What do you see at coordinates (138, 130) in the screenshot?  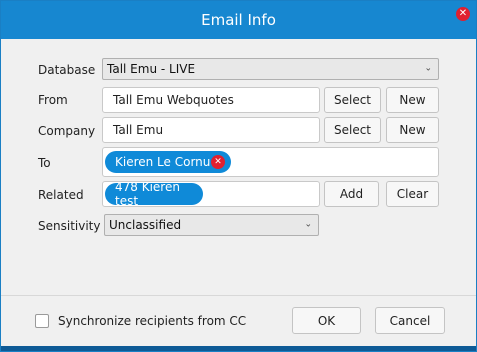 I see `company-value: Tall Emu` at bounding box center [138, 130].